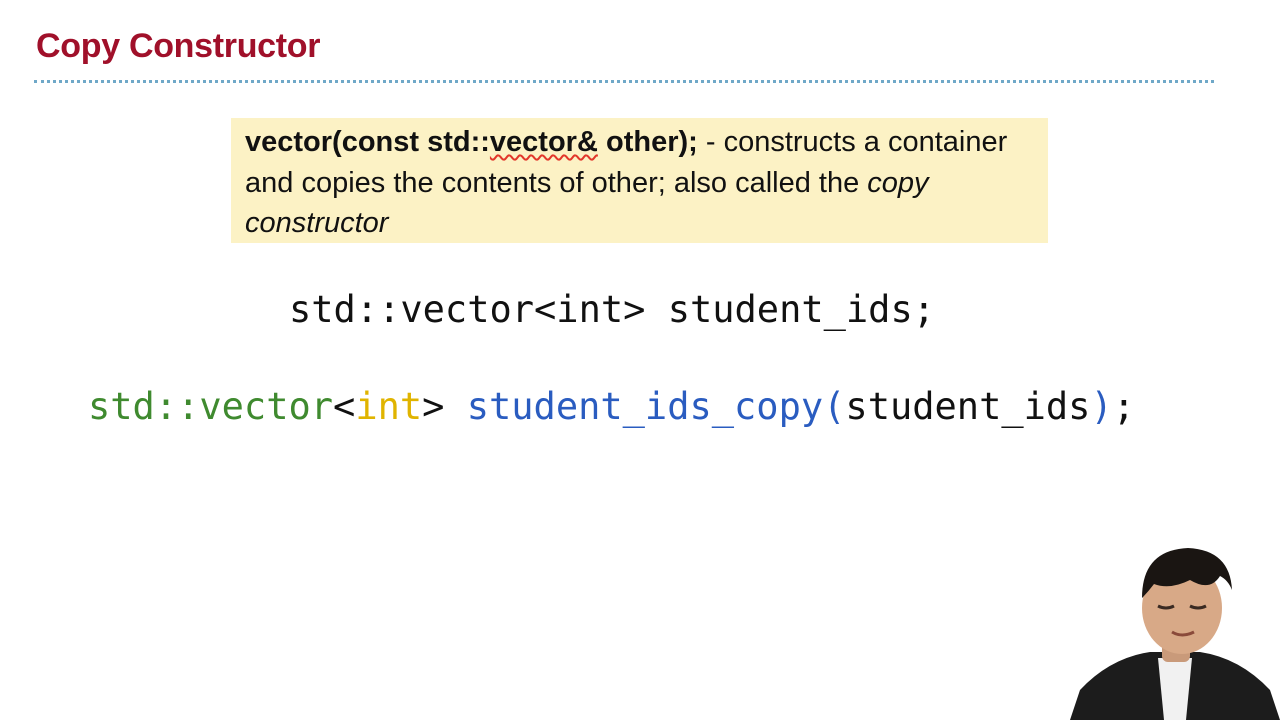 Image resolution: width=1280 pixels, height=720 pixels. What do you see at coordinates (612, 309) in the screenshot?
I see `code-line-declaration: std::vector<int> student_ids;` at bounding box center [612, 309].